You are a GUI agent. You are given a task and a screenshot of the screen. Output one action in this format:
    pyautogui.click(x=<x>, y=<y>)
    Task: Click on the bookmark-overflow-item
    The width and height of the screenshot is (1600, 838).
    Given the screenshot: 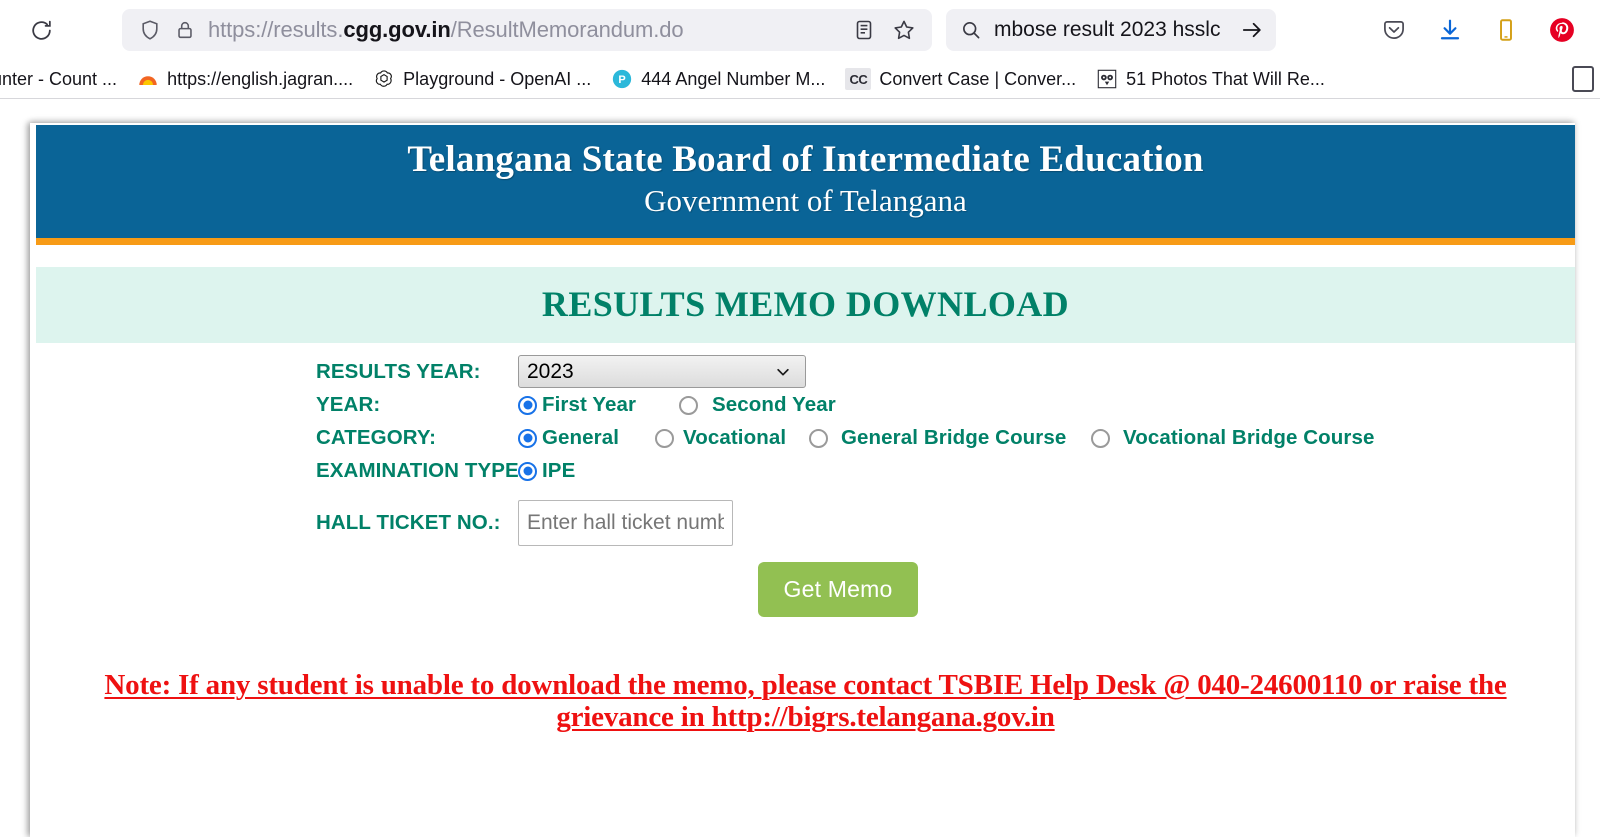 What is the action you would take?
    pyautogui.click(x=1583, y=79)
    